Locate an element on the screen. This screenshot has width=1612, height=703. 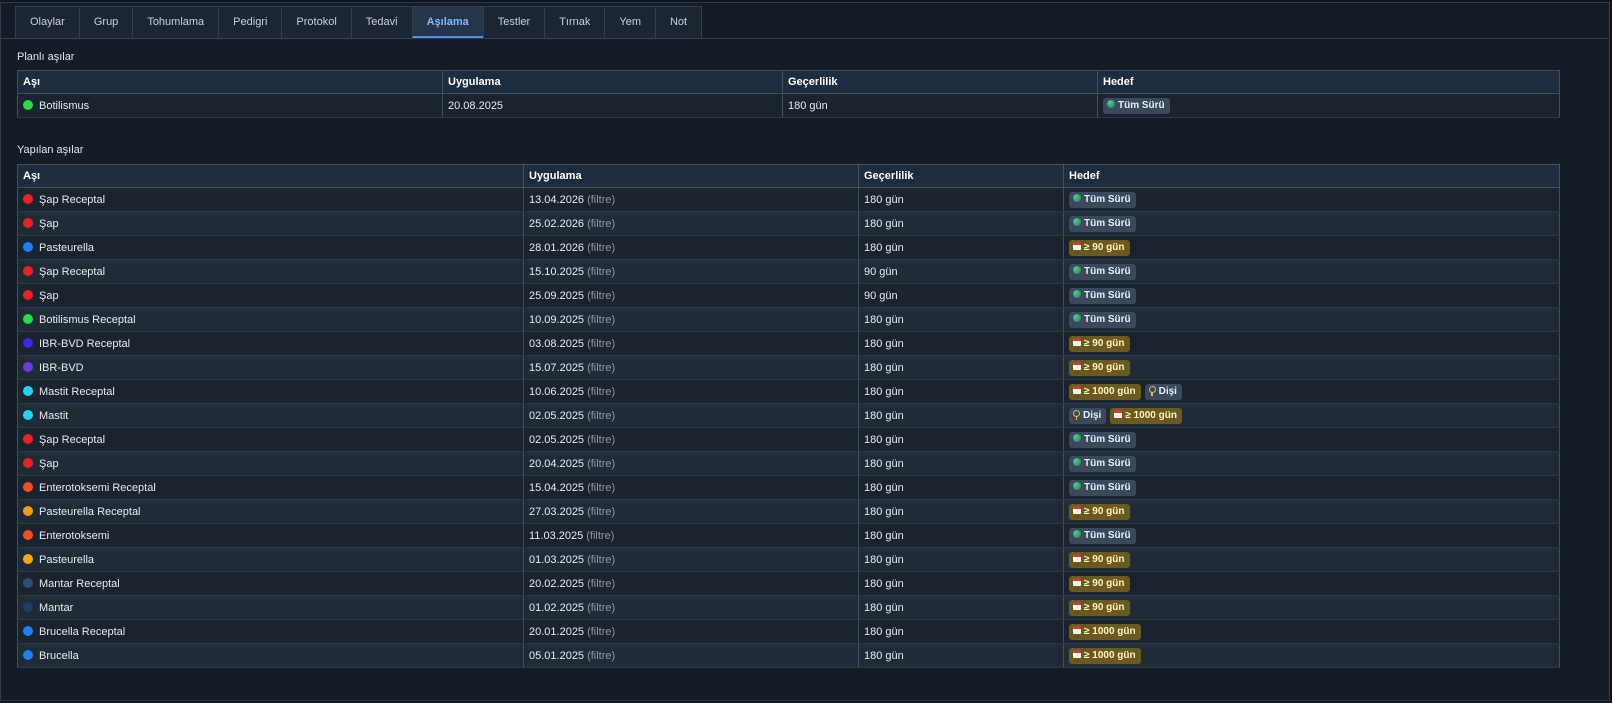
tab-grup: Grup is located at coordinates (106, 22).